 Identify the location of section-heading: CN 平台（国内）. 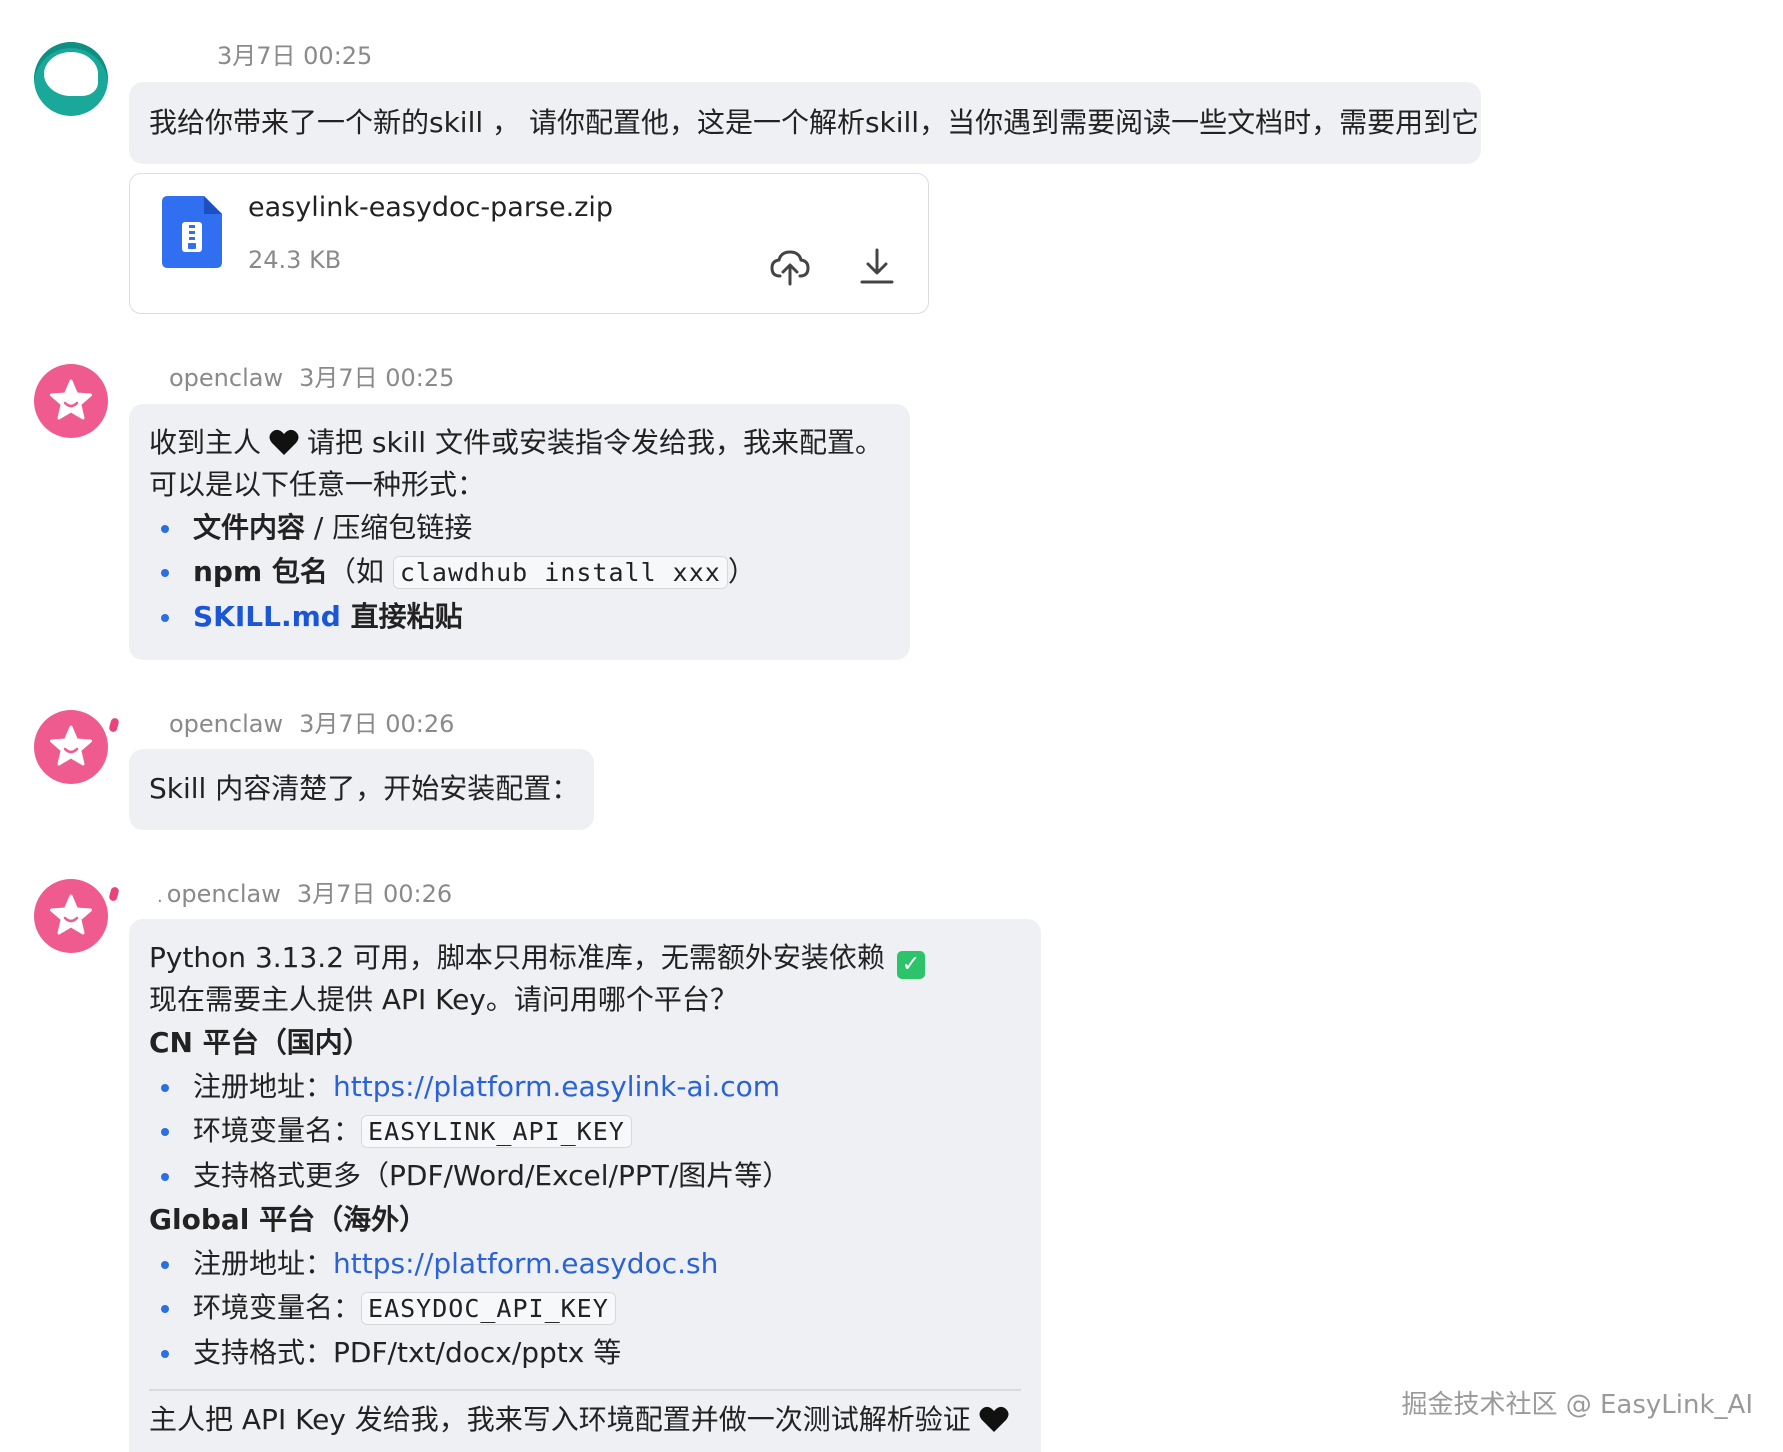
(260, 1042).